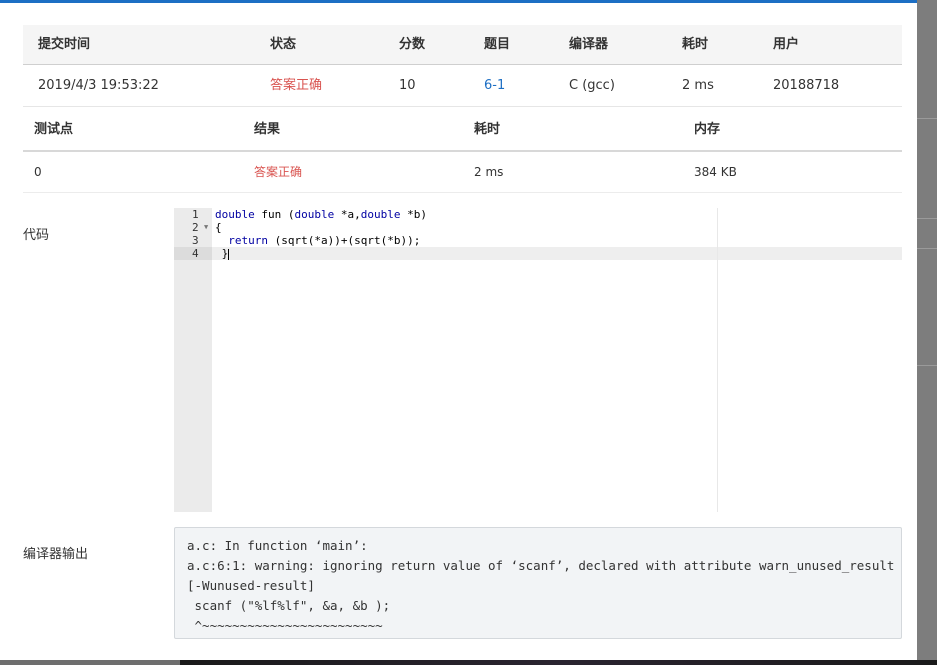 This screenshot has width=937, height=665. Describe the element at coordinates (222, 253) in the screenshot. I see `code-line: }` at that location.